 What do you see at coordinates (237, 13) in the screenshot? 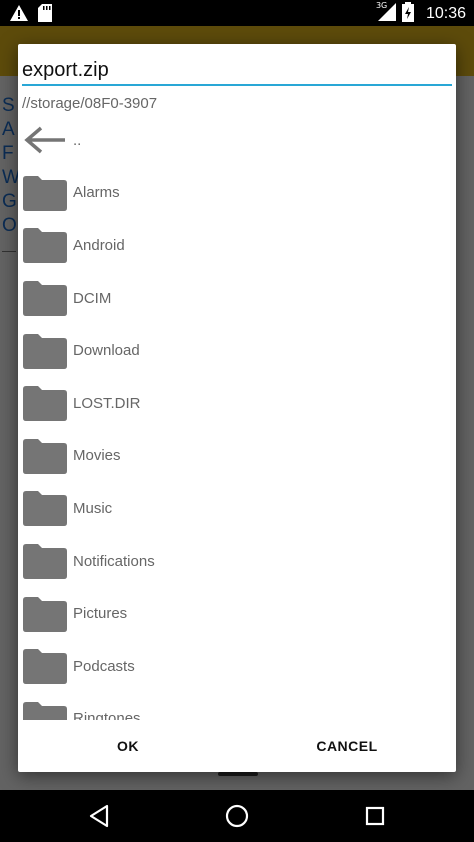
I see `status-bar: 3G 10:36` at bounding box center [237, 13].